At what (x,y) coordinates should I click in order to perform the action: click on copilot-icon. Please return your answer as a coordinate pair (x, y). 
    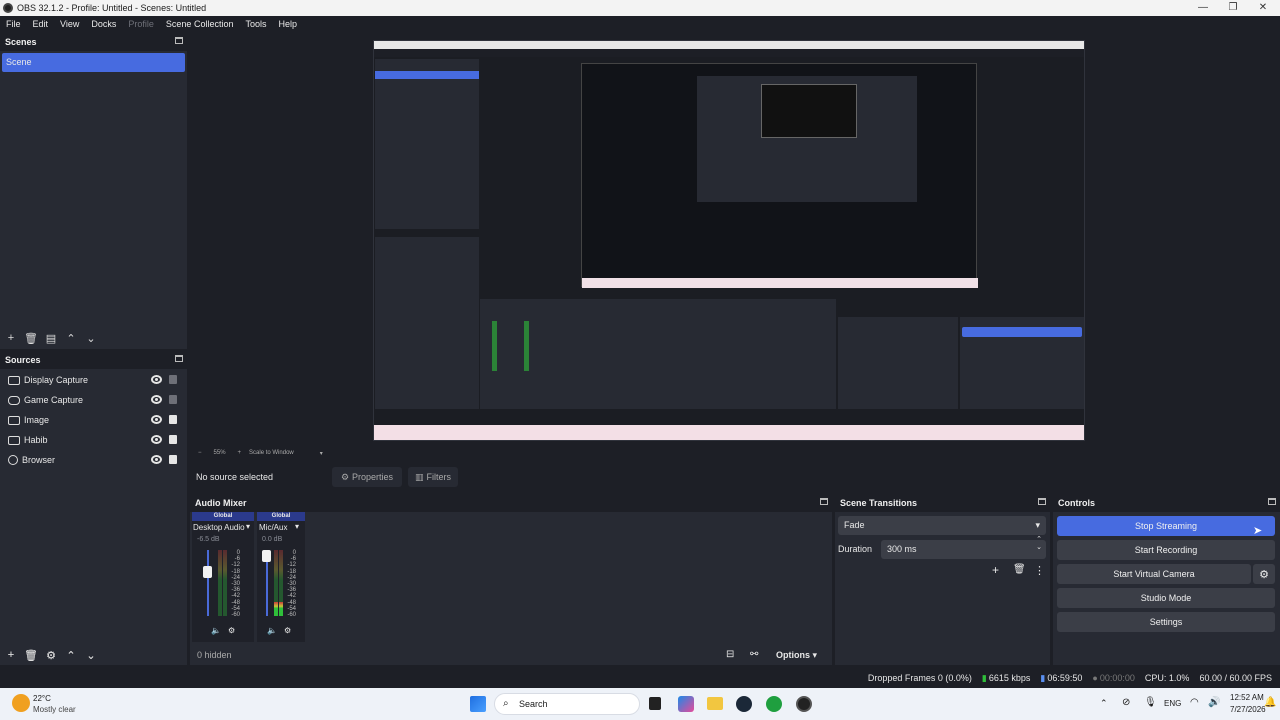
    Looking at the image, I should click on (686, 704).